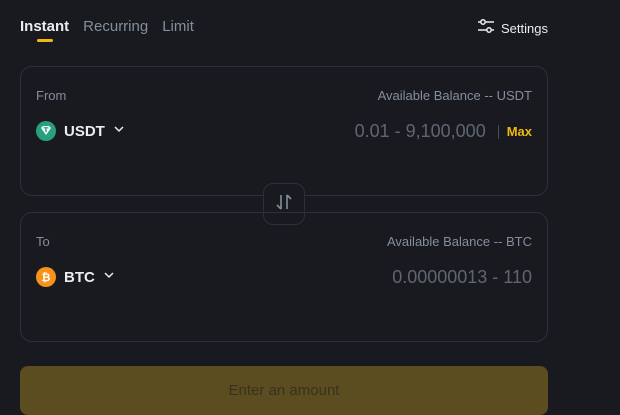  Describe the element at coordinates (115, 27) in the screenshot. I see `tab-recurring: Recurring` at that location.